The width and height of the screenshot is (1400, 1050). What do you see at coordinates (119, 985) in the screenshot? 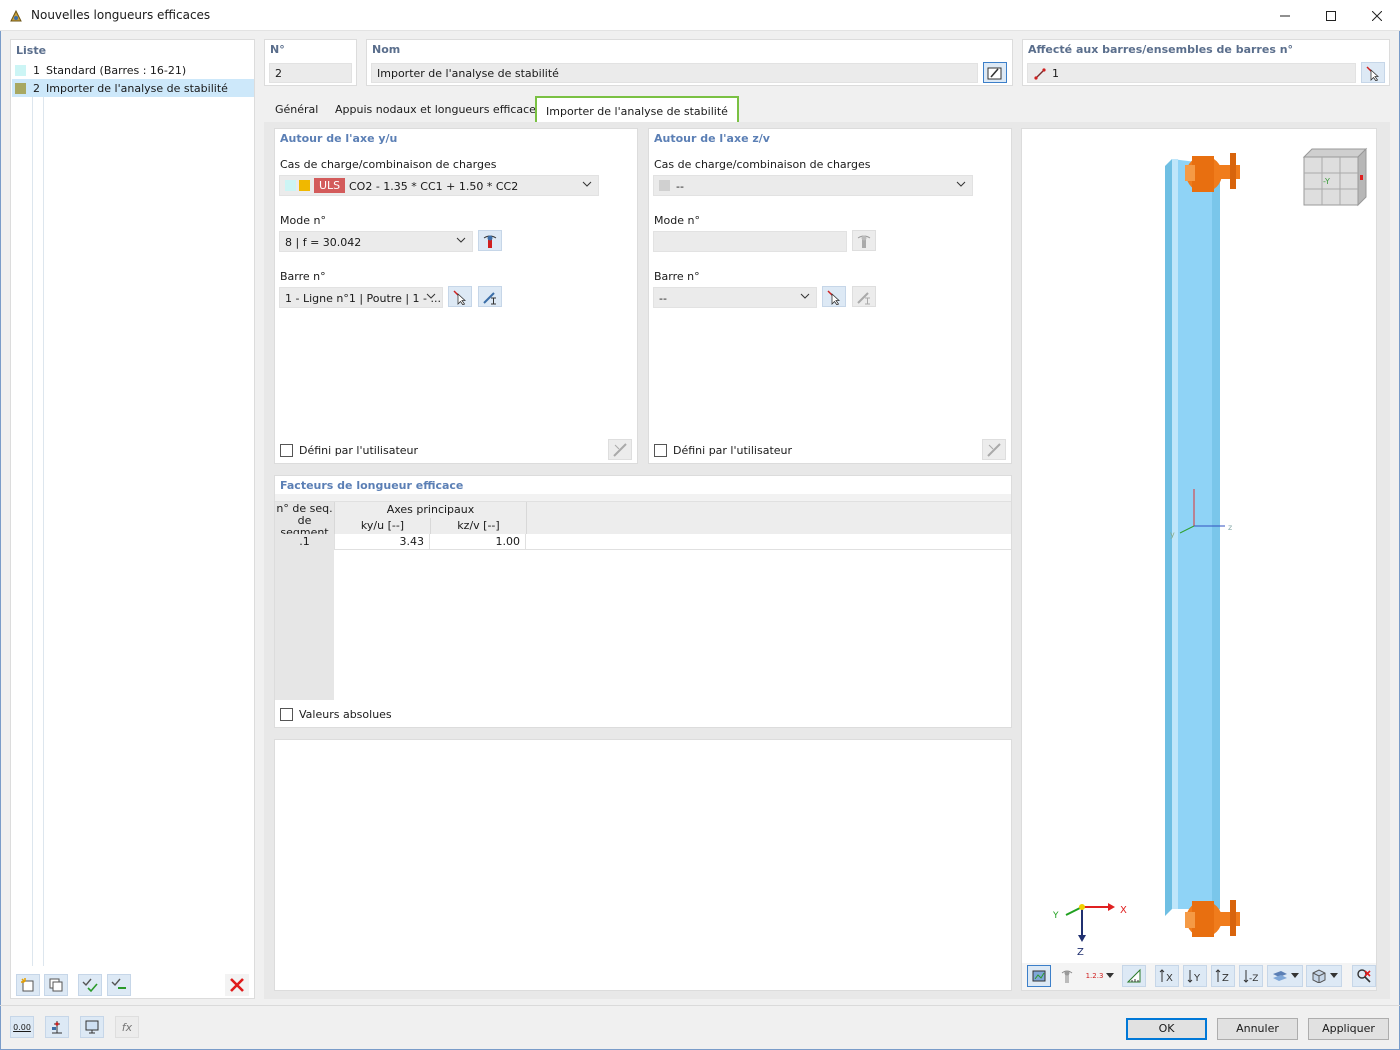
I see `uncheck-button` at bounding box center [119, 985].